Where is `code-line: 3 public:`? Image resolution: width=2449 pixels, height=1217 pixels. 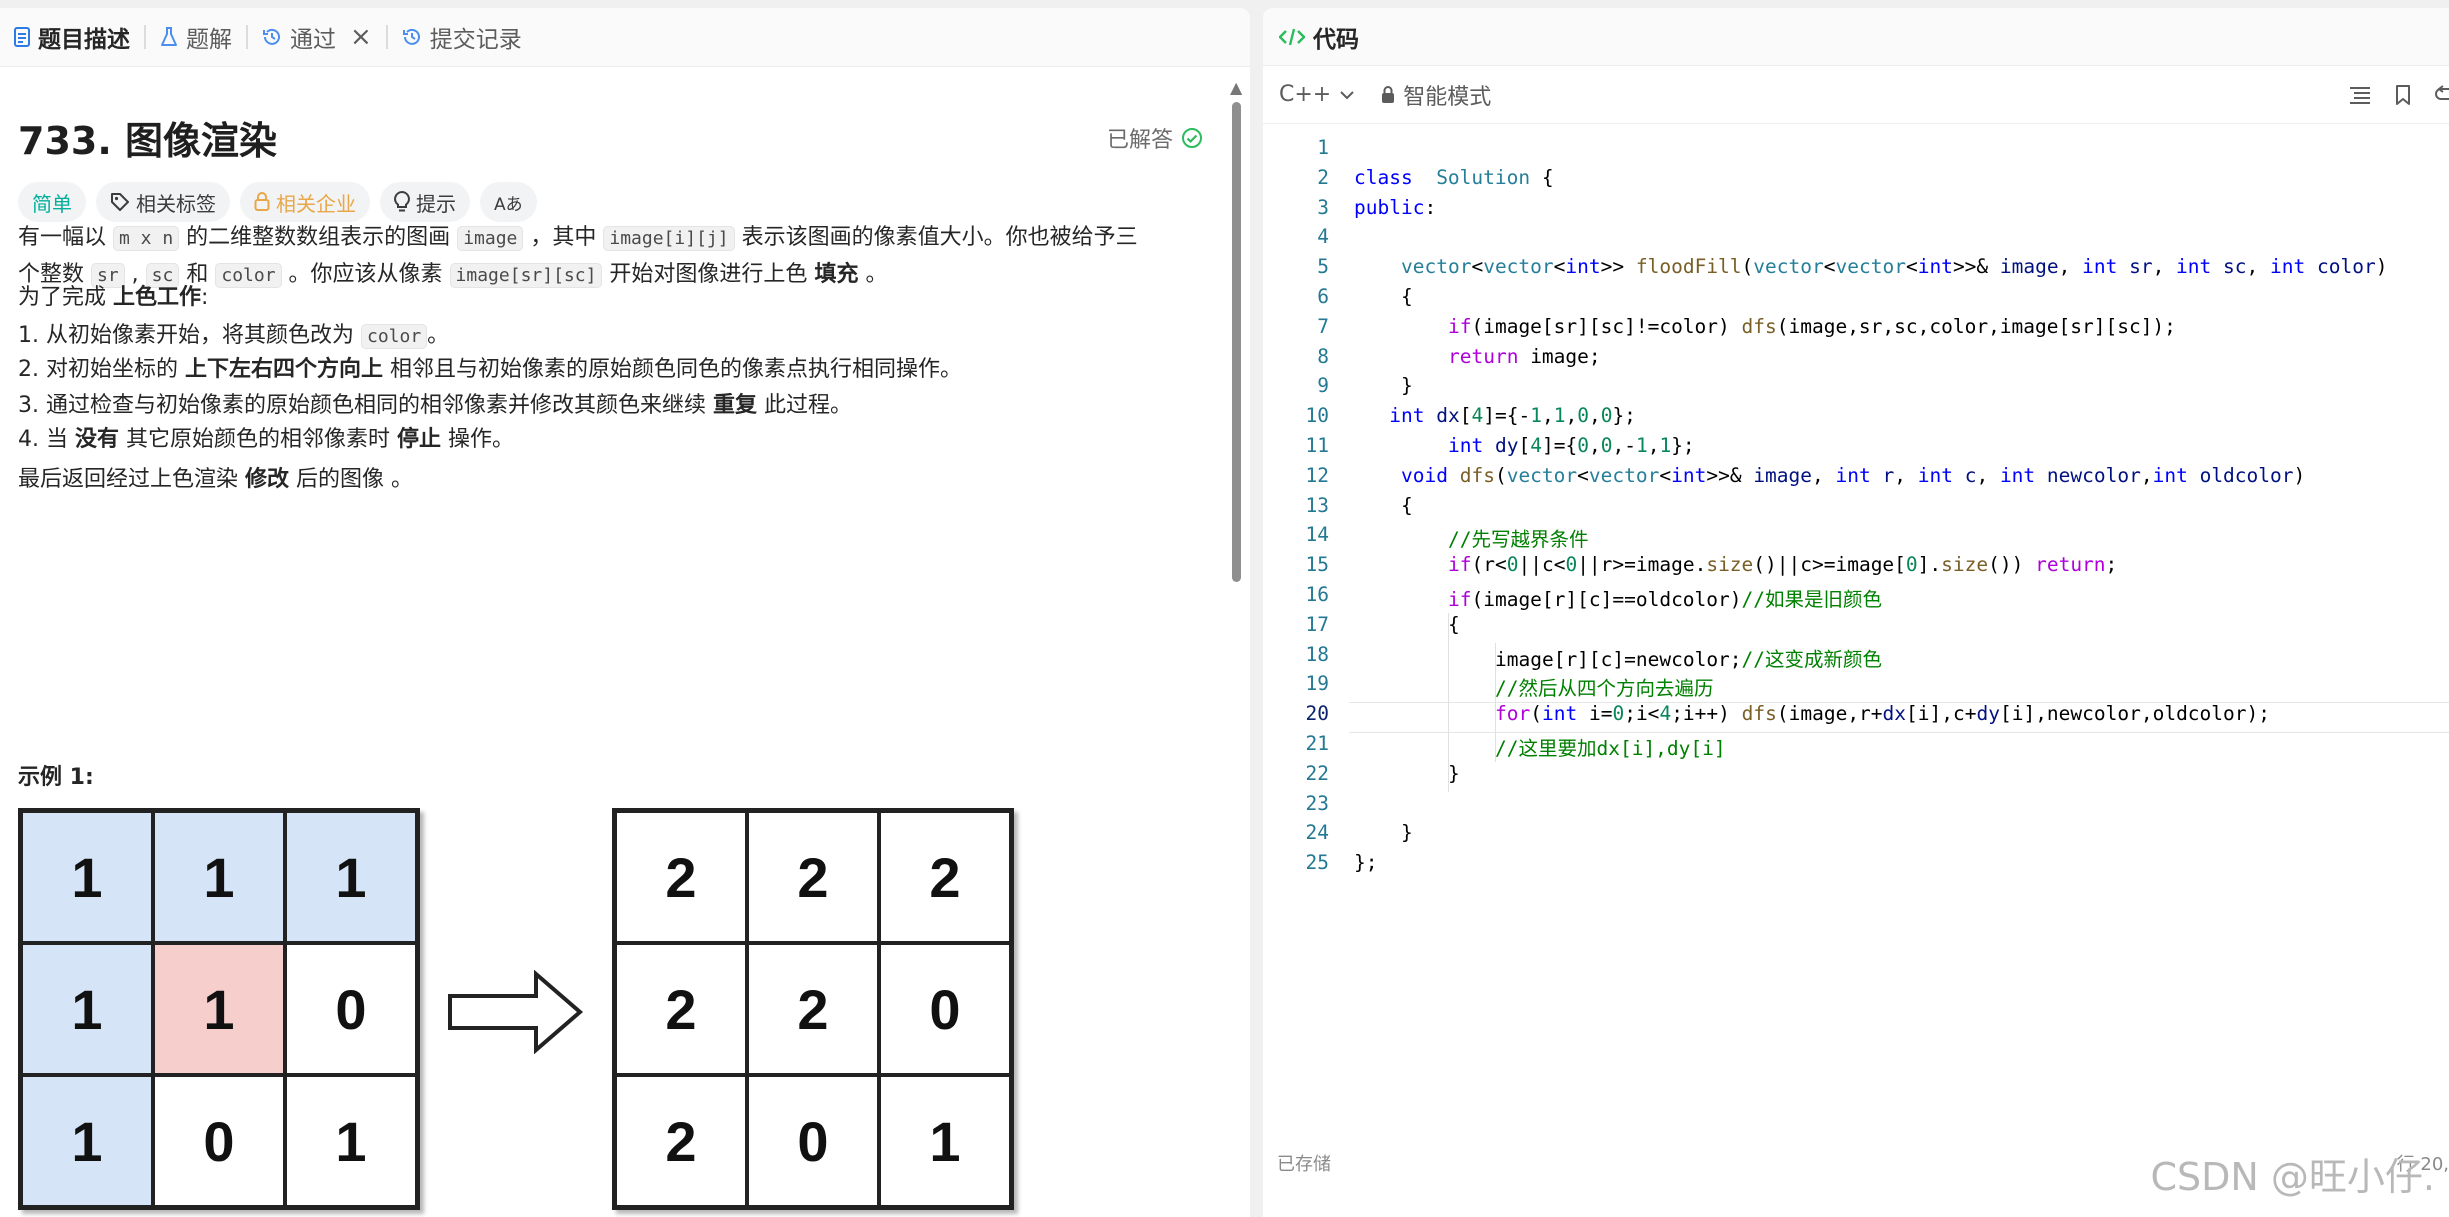 code-line: 3 public: is located at coordinates (1856, 210).